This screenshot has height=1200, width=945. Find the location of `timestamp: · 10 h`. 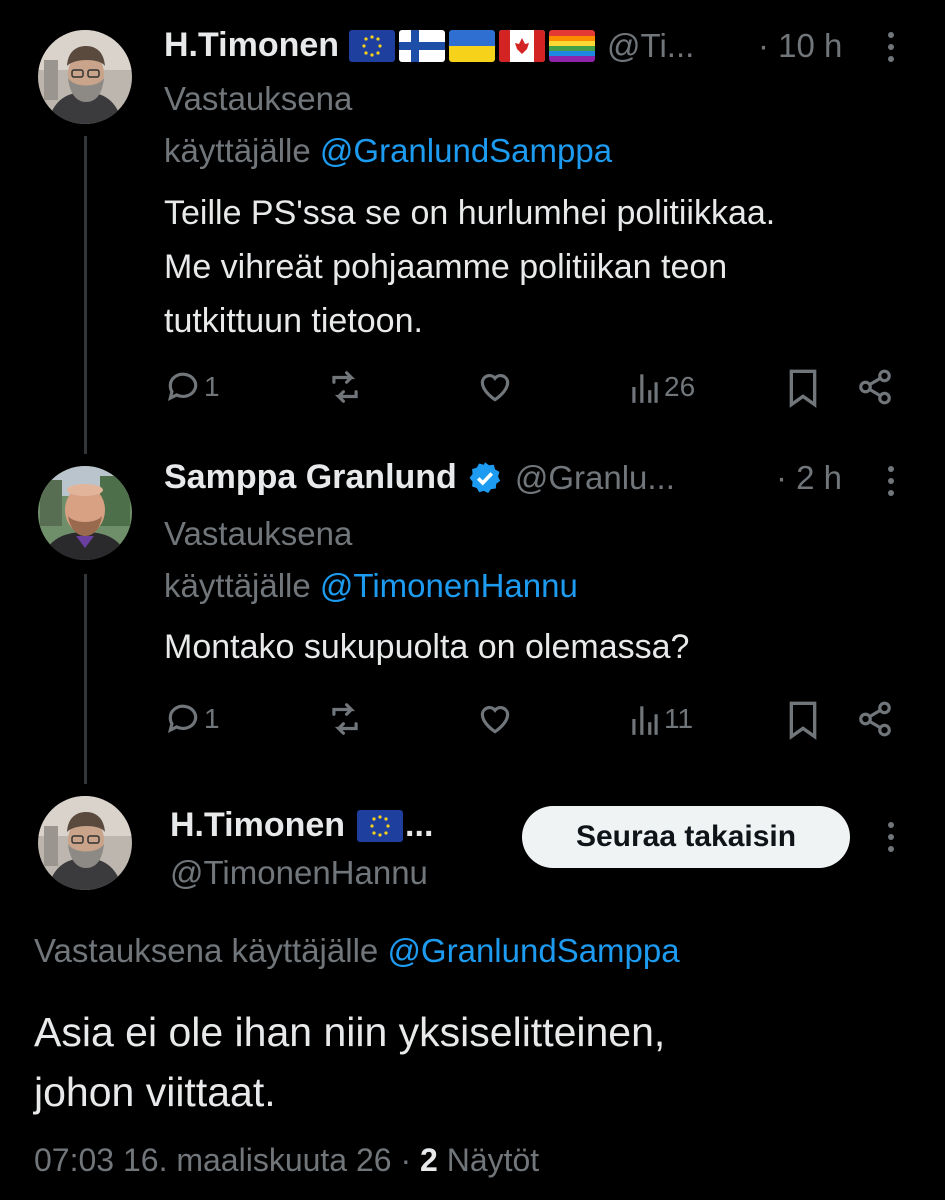

timestamp: · 10 h is located at coordinates (800, 46).